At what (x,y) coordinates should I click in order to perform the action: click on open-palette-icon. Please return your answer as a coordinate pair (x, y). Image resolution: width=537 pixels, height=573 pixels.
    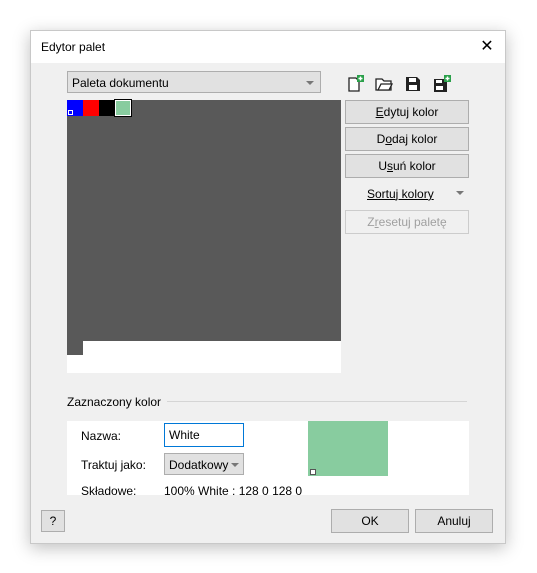
    Looking at the image, I should click on (384, 84).